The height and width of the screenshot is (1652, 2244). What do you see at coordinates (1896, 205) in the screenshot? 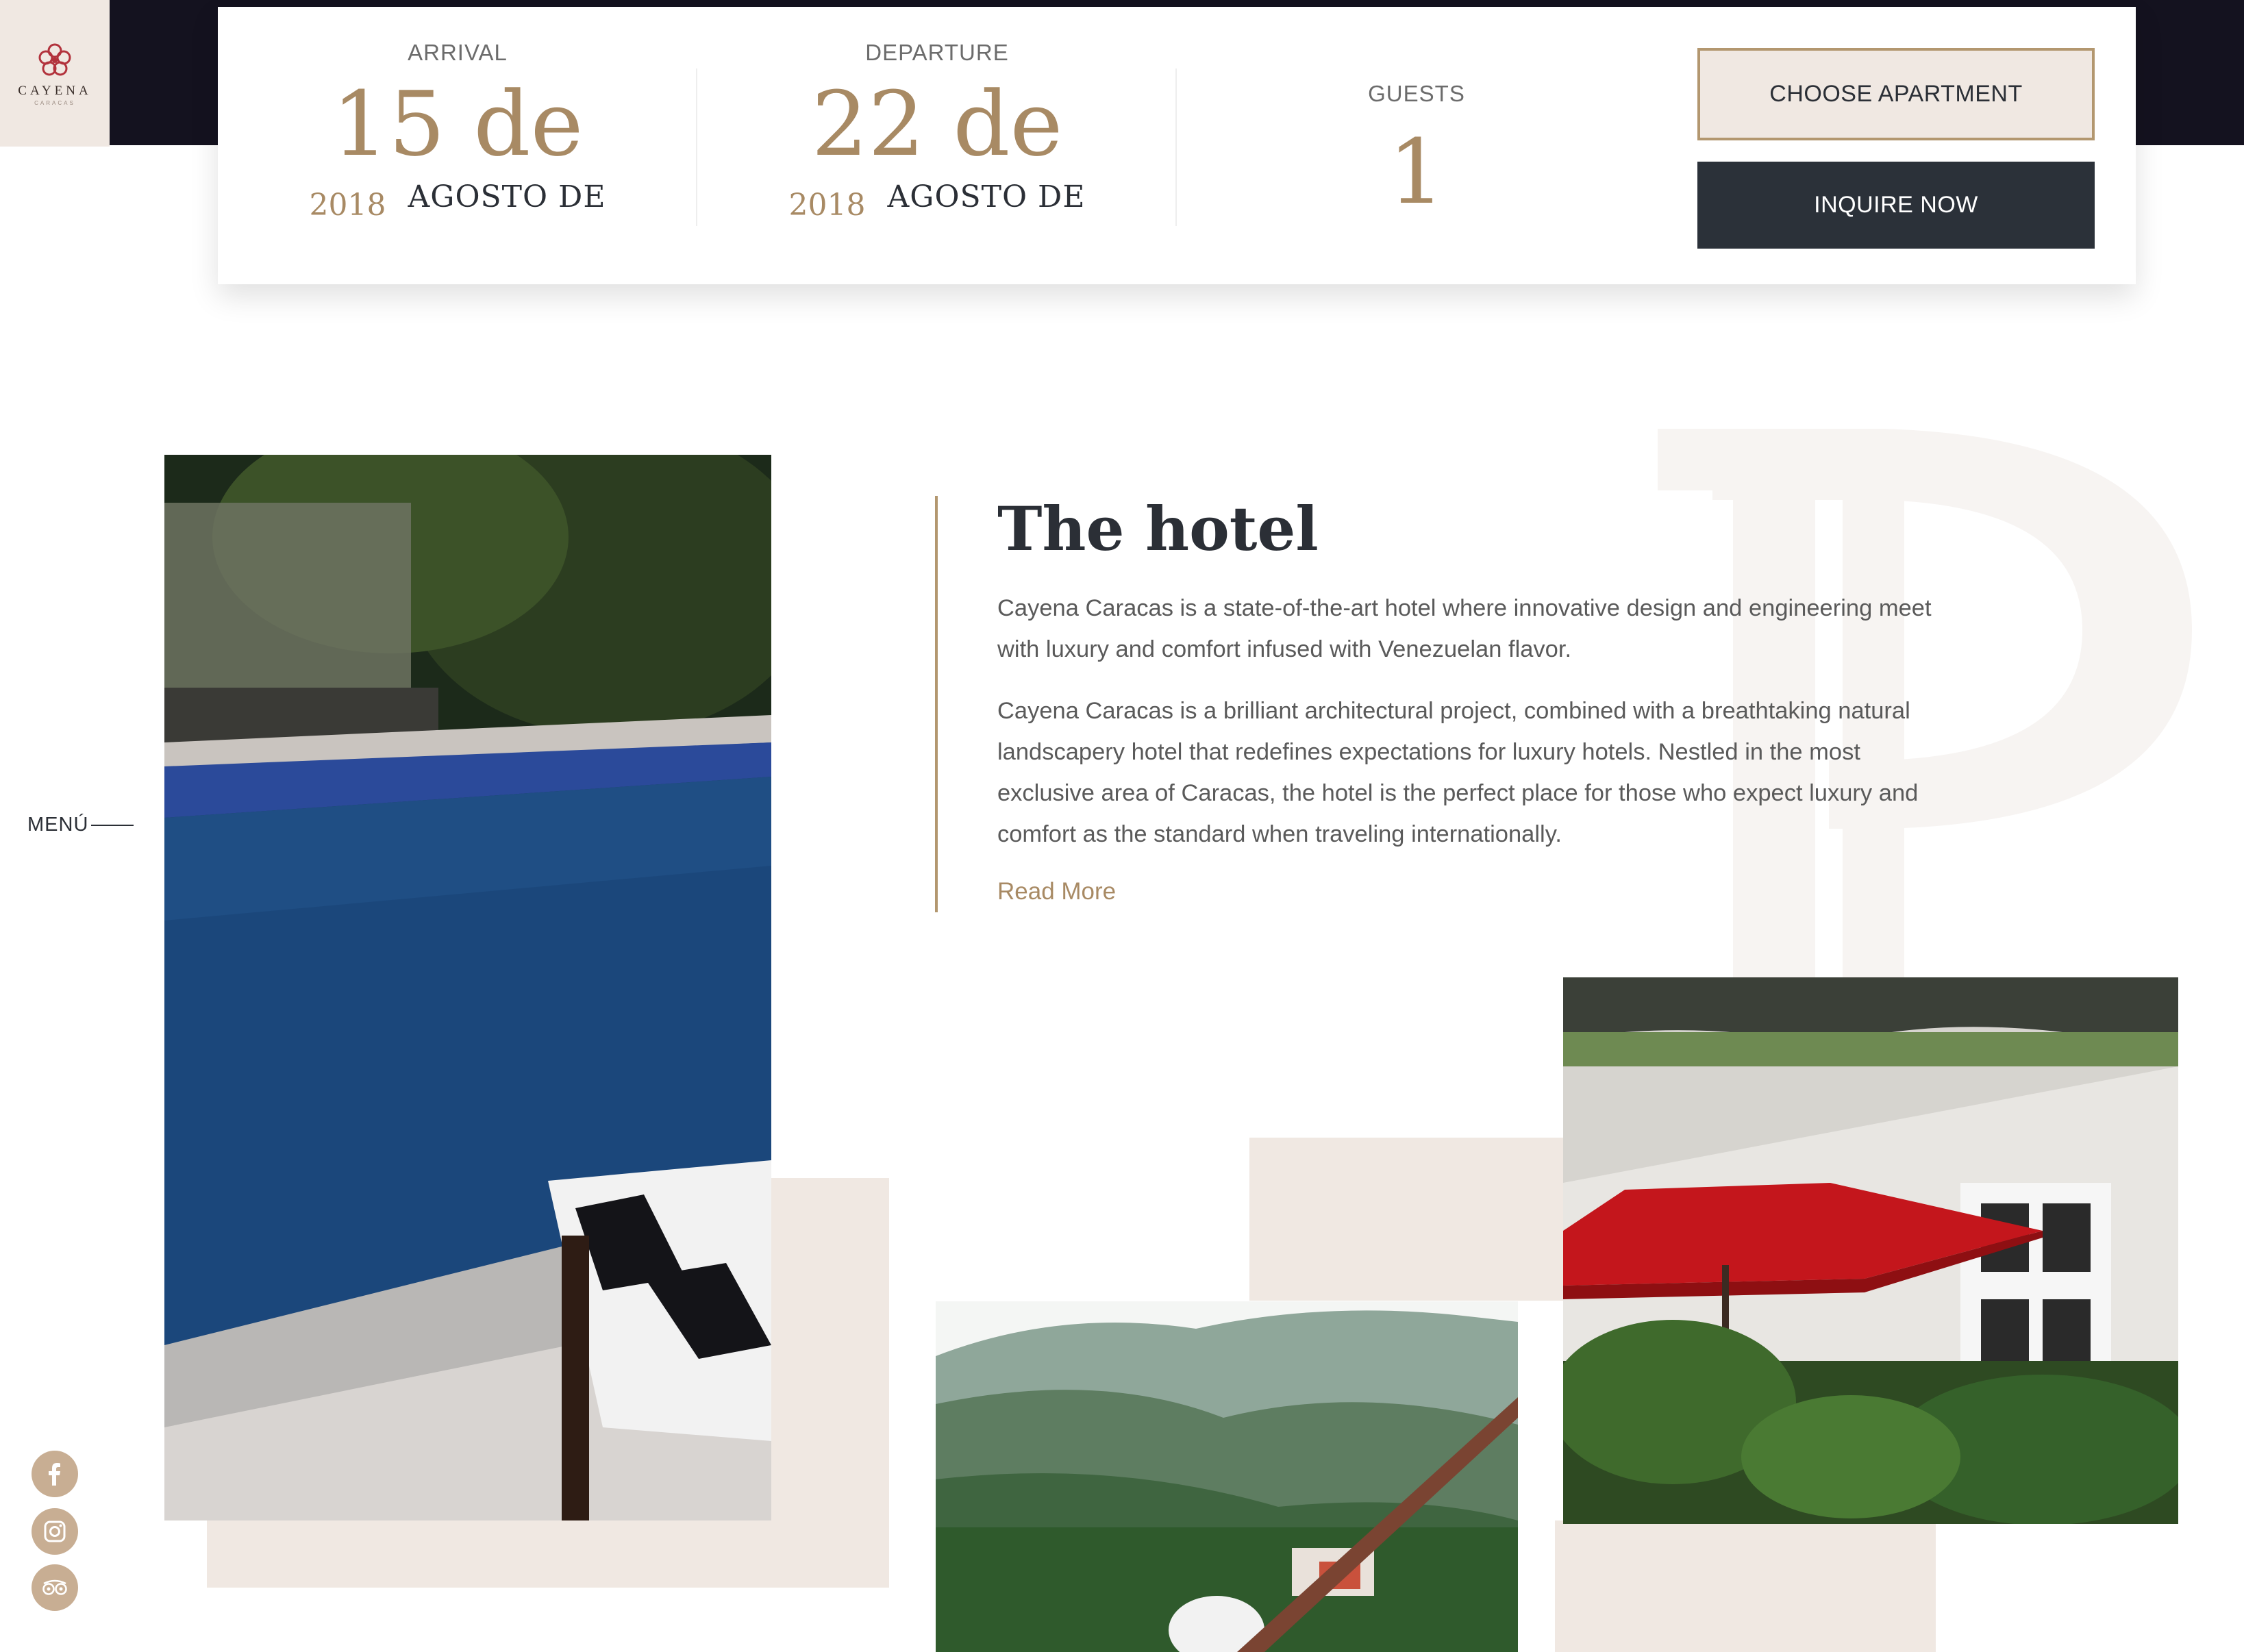
I see `inquire-now-button: INQUIRE NOW` at bounding box center [1896, 205].